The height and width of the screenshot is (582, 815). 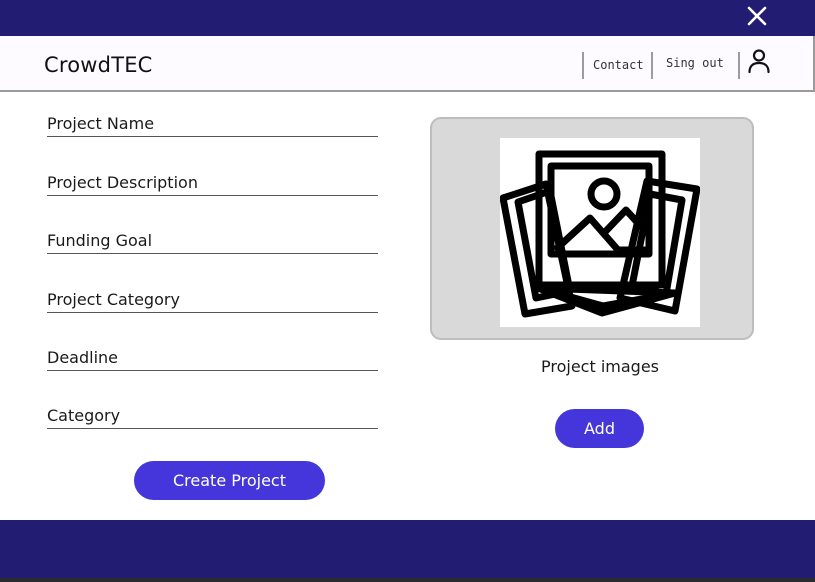 I want to click on create-project-button: Create Project, so click(x=229, y=480).